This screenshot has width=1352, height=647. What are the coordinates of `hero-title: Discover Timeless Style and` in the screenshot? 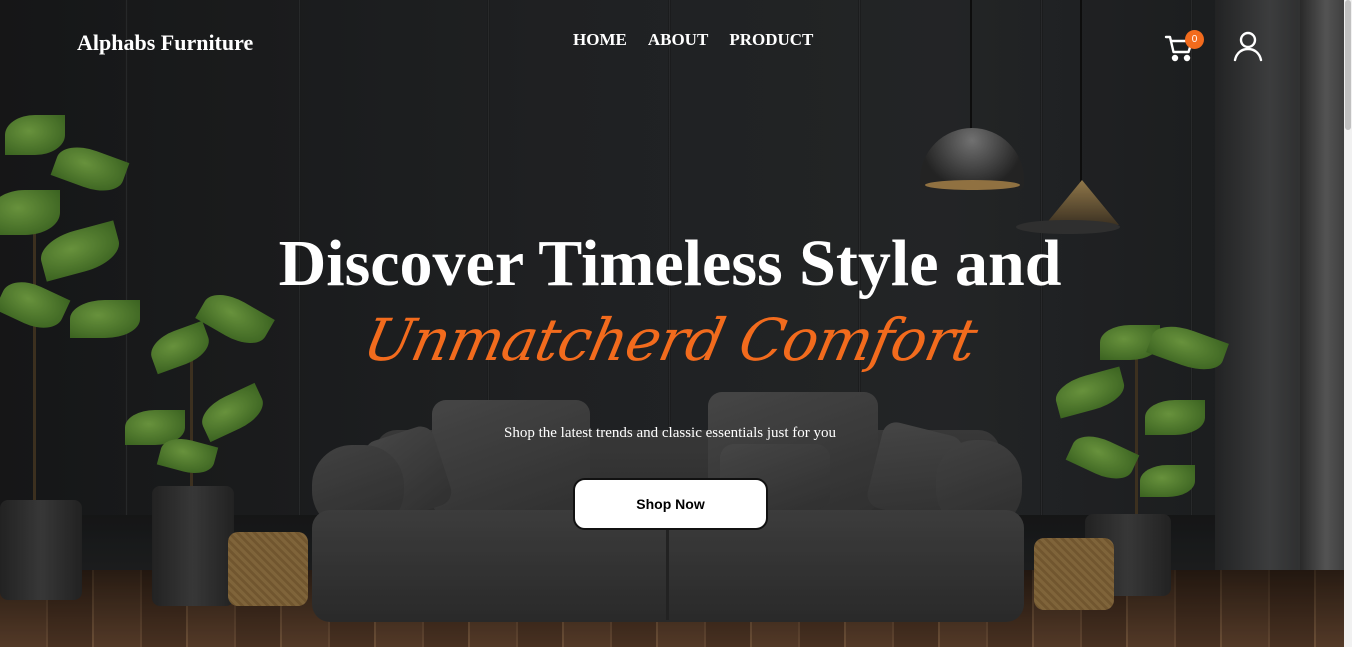 It's located at (670, 263).